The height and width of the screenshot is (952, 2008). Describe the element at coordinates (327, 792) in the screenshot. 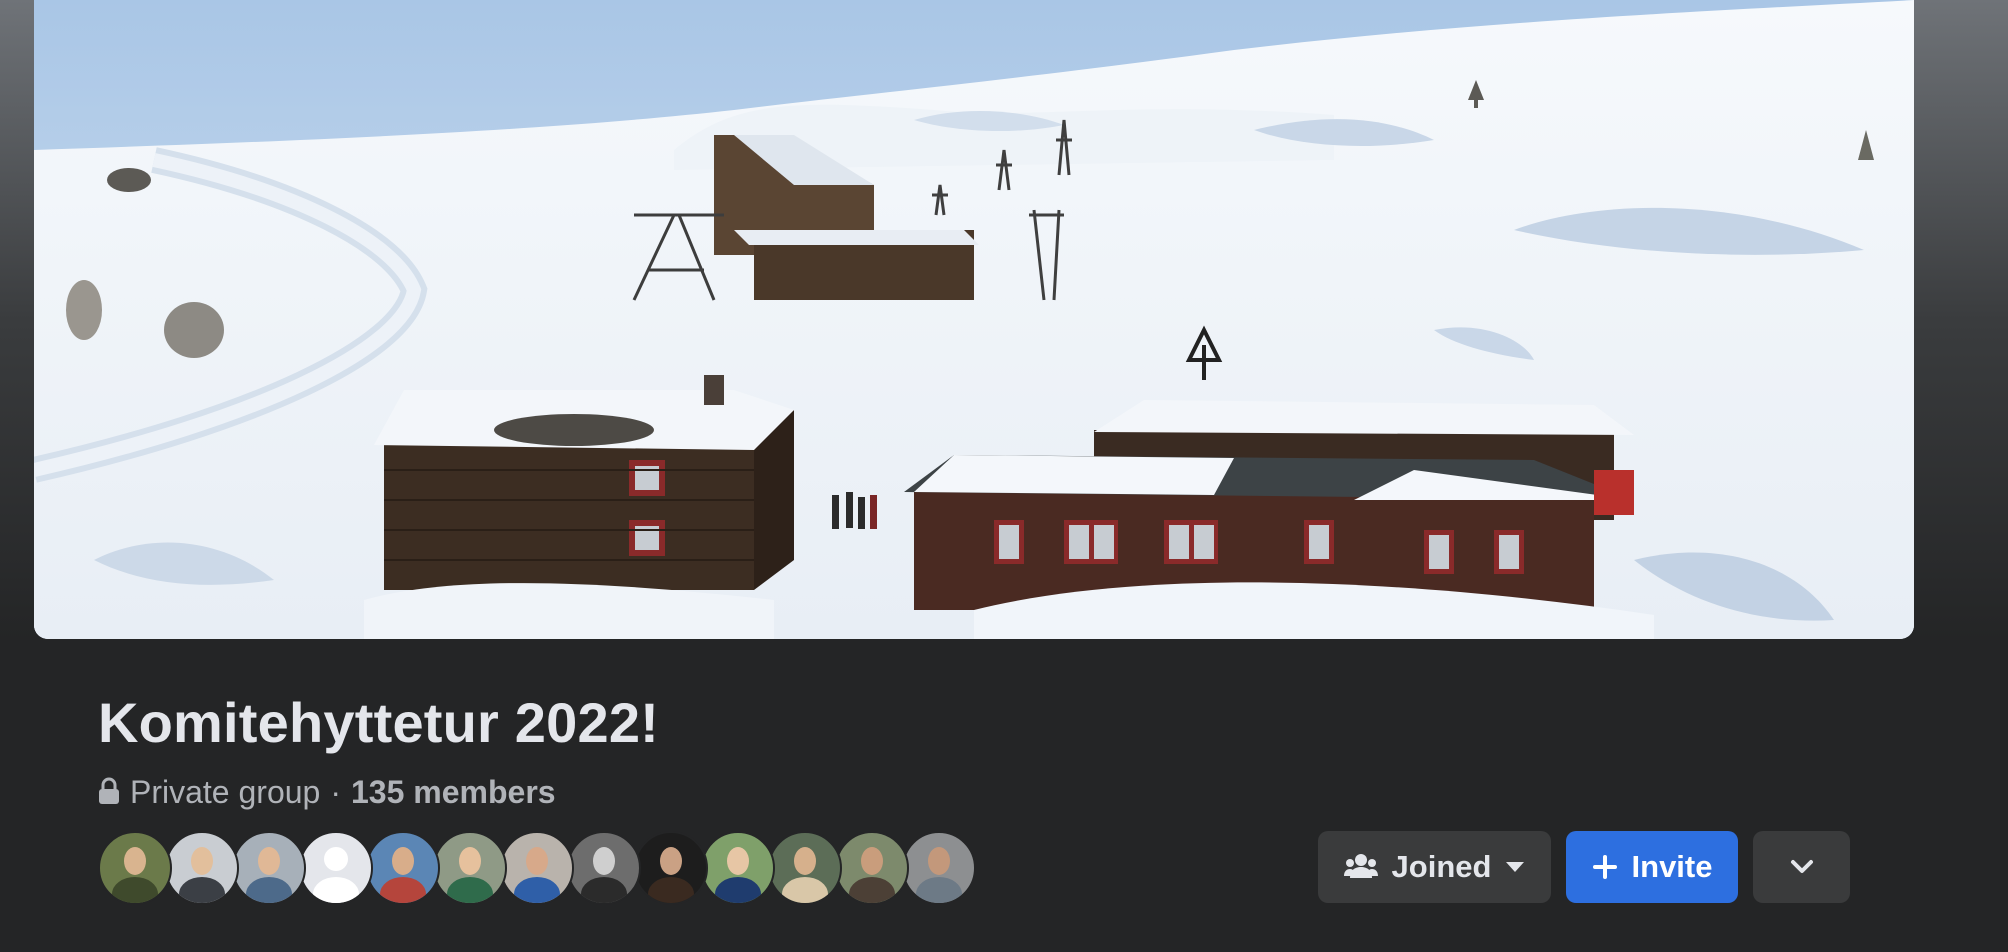

I see `group-meta: Private group · 135 members` at that location.